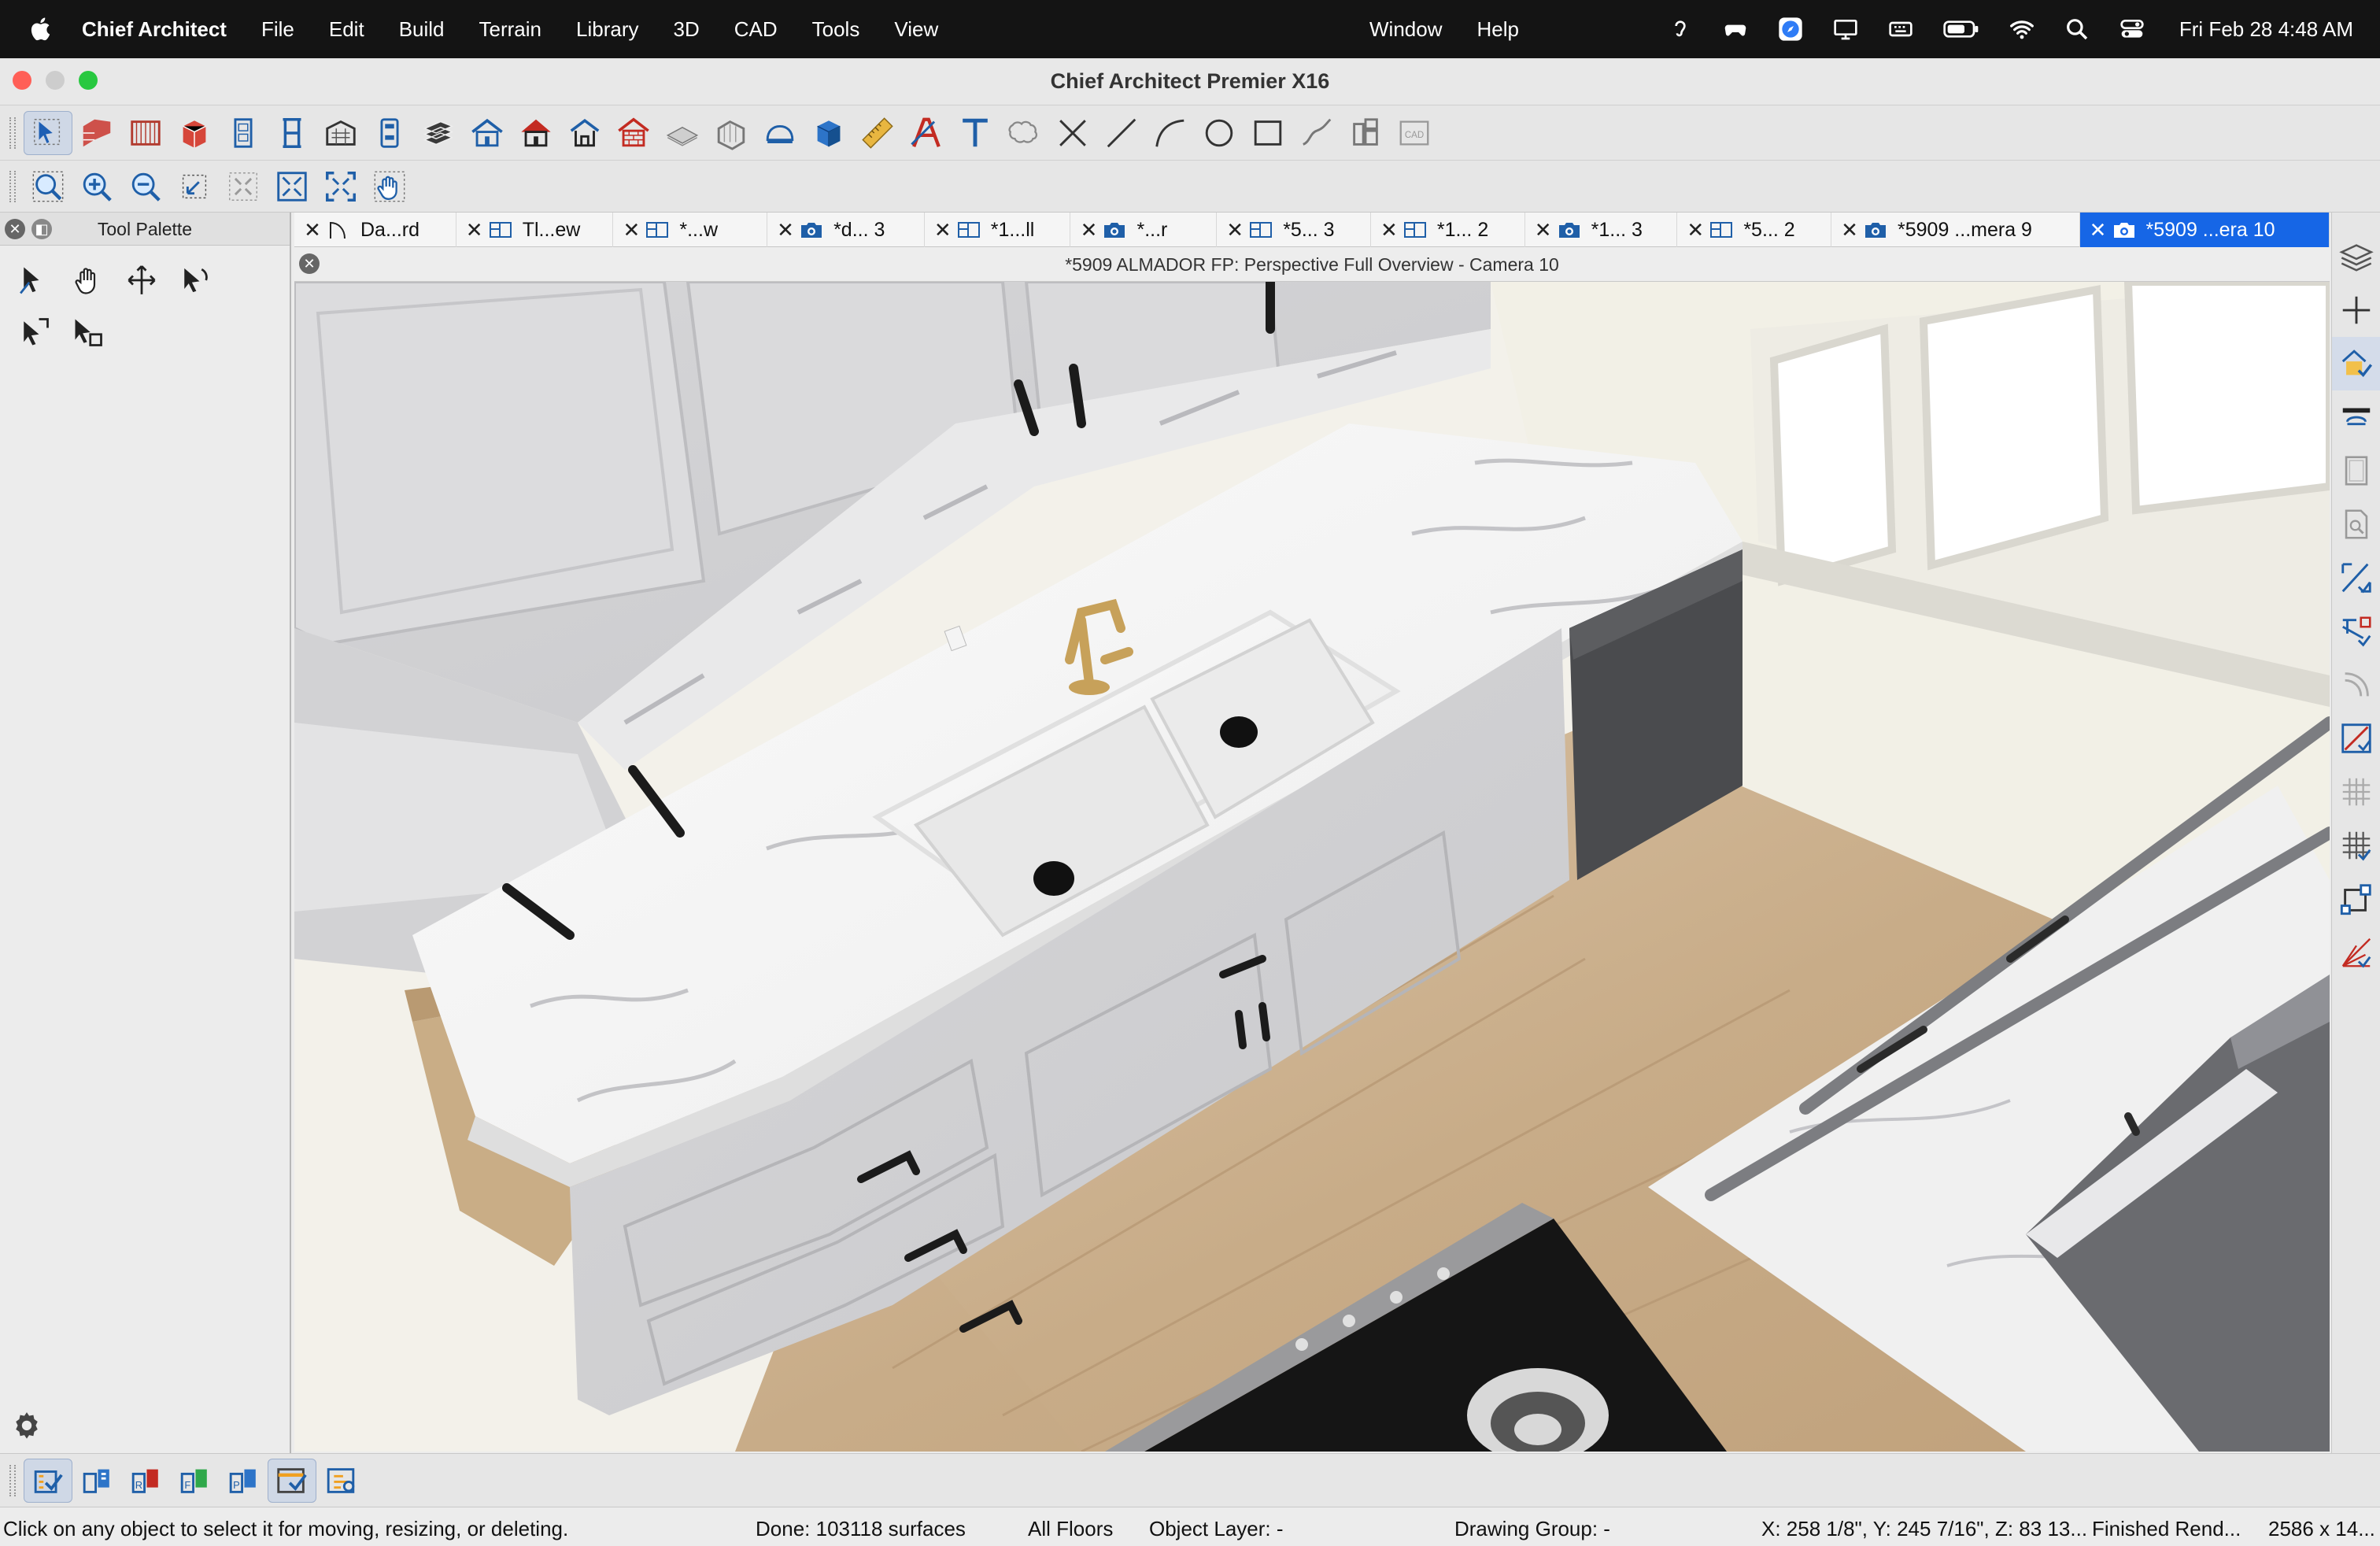 Image resolution: width=2380 pixels, height=1546 pixels. Describe the element at coordinates (88, 280) in the screenshot. I see `palette-pan-button` at that location.